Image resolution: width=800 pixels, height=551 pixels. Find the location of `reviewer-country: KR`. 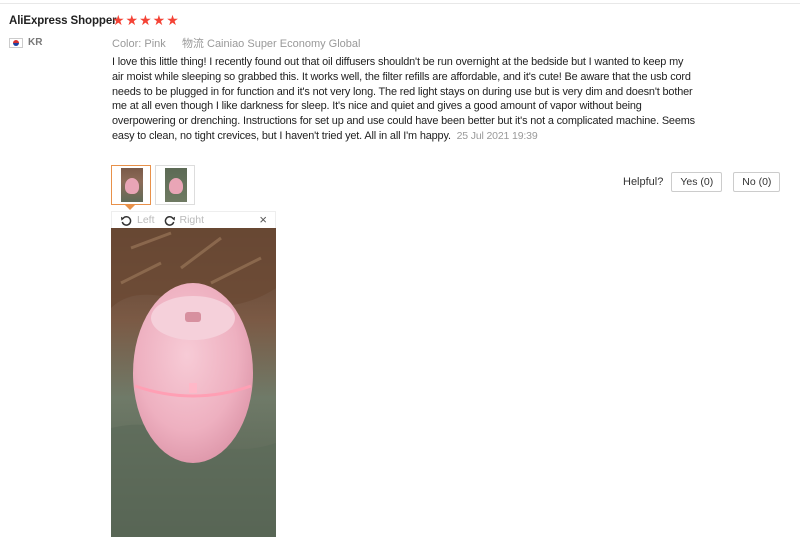

reviewer-country: KR is located at coordinates (25, 42).